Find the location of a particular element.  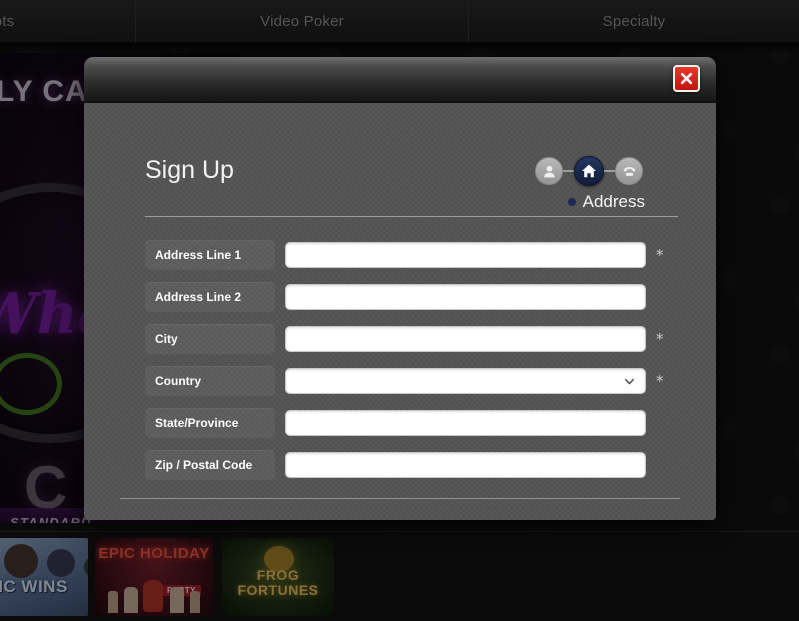

form-row: Zip / Postal Code is located at coordinates (400, 465).